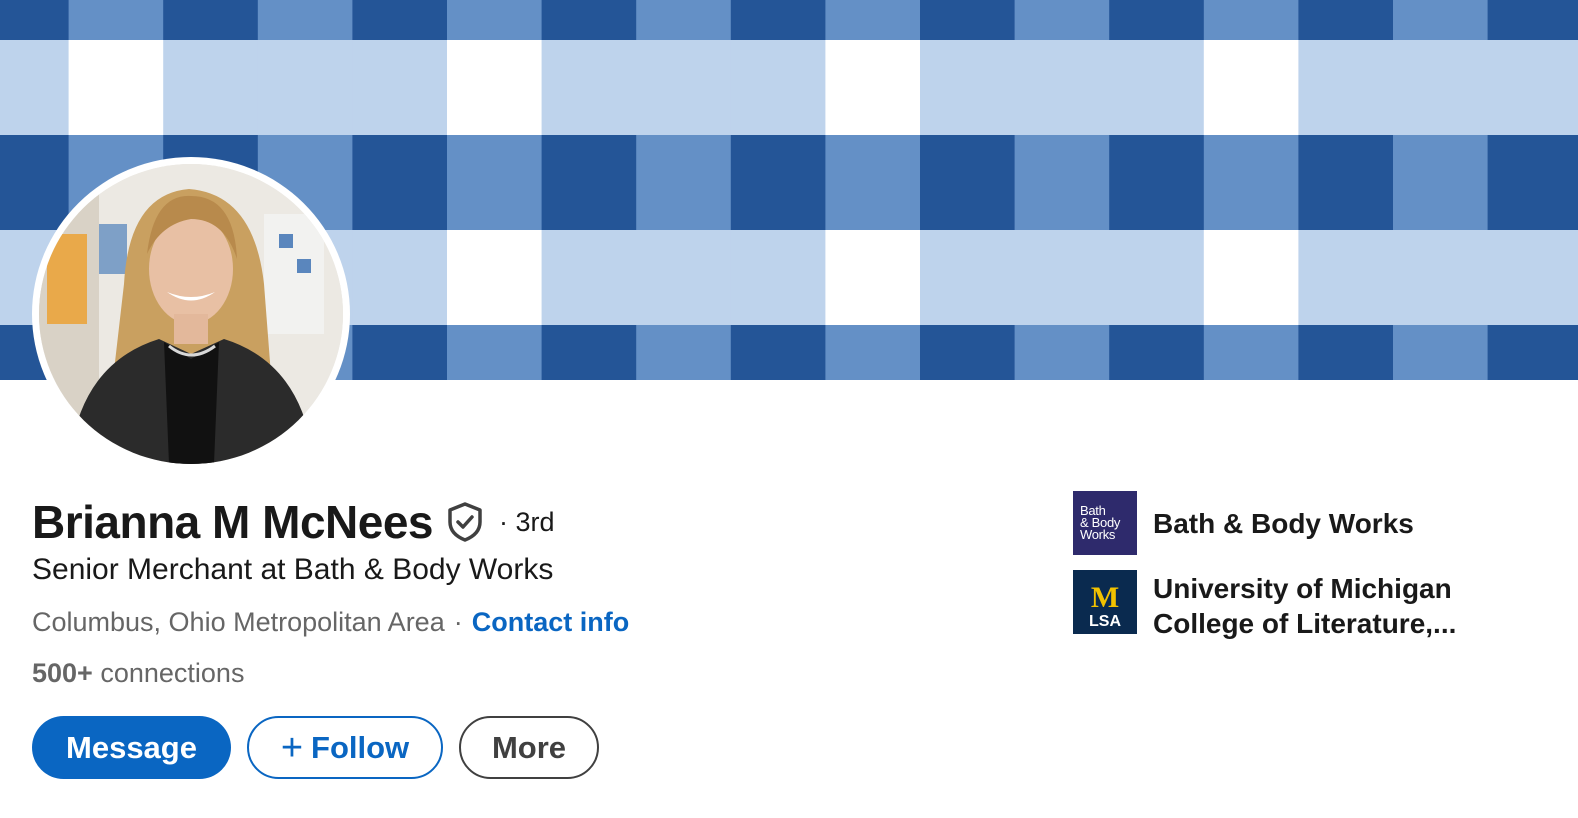  Describe the element at coordinates (293, 569) in the screenshot. I see `profile-headline: Senior Merchant at Bath & Body Works` at that location.